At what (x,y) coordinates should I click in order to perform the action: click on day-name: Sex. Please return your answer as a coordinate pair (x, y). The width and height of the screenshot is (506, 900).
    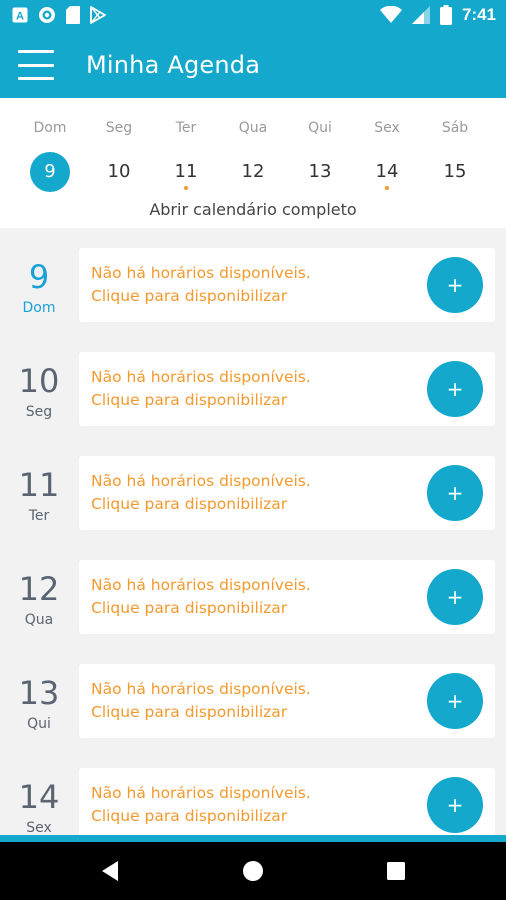
    Looking at the image, I should click on (39, 827).